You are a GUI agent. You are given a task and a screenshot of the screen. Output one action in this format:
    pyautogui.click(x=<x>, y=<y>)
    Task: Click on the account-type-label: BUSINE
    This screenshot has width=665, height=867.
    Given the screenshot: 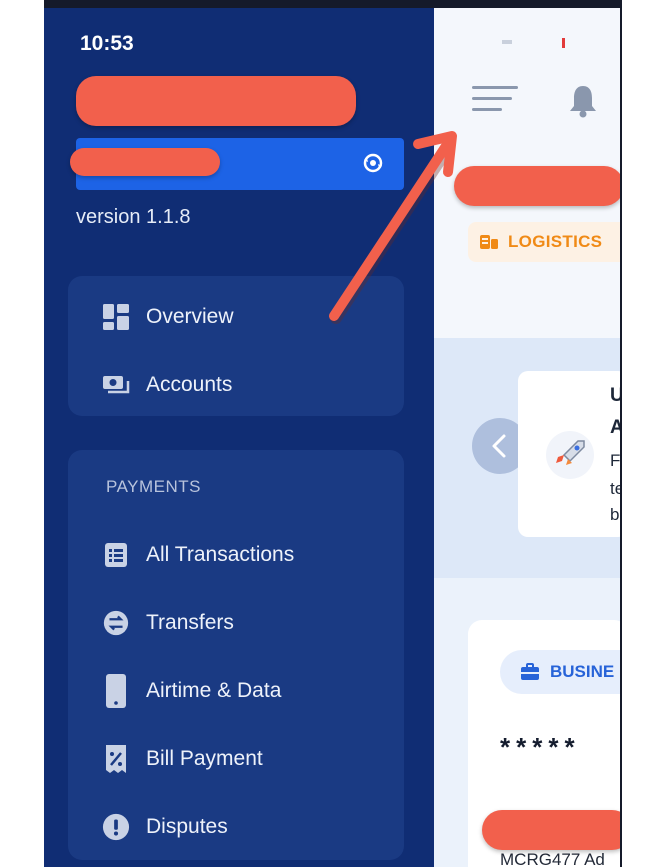 What is the action you would take?
    pyautogui.click(x=582, y=671)
    